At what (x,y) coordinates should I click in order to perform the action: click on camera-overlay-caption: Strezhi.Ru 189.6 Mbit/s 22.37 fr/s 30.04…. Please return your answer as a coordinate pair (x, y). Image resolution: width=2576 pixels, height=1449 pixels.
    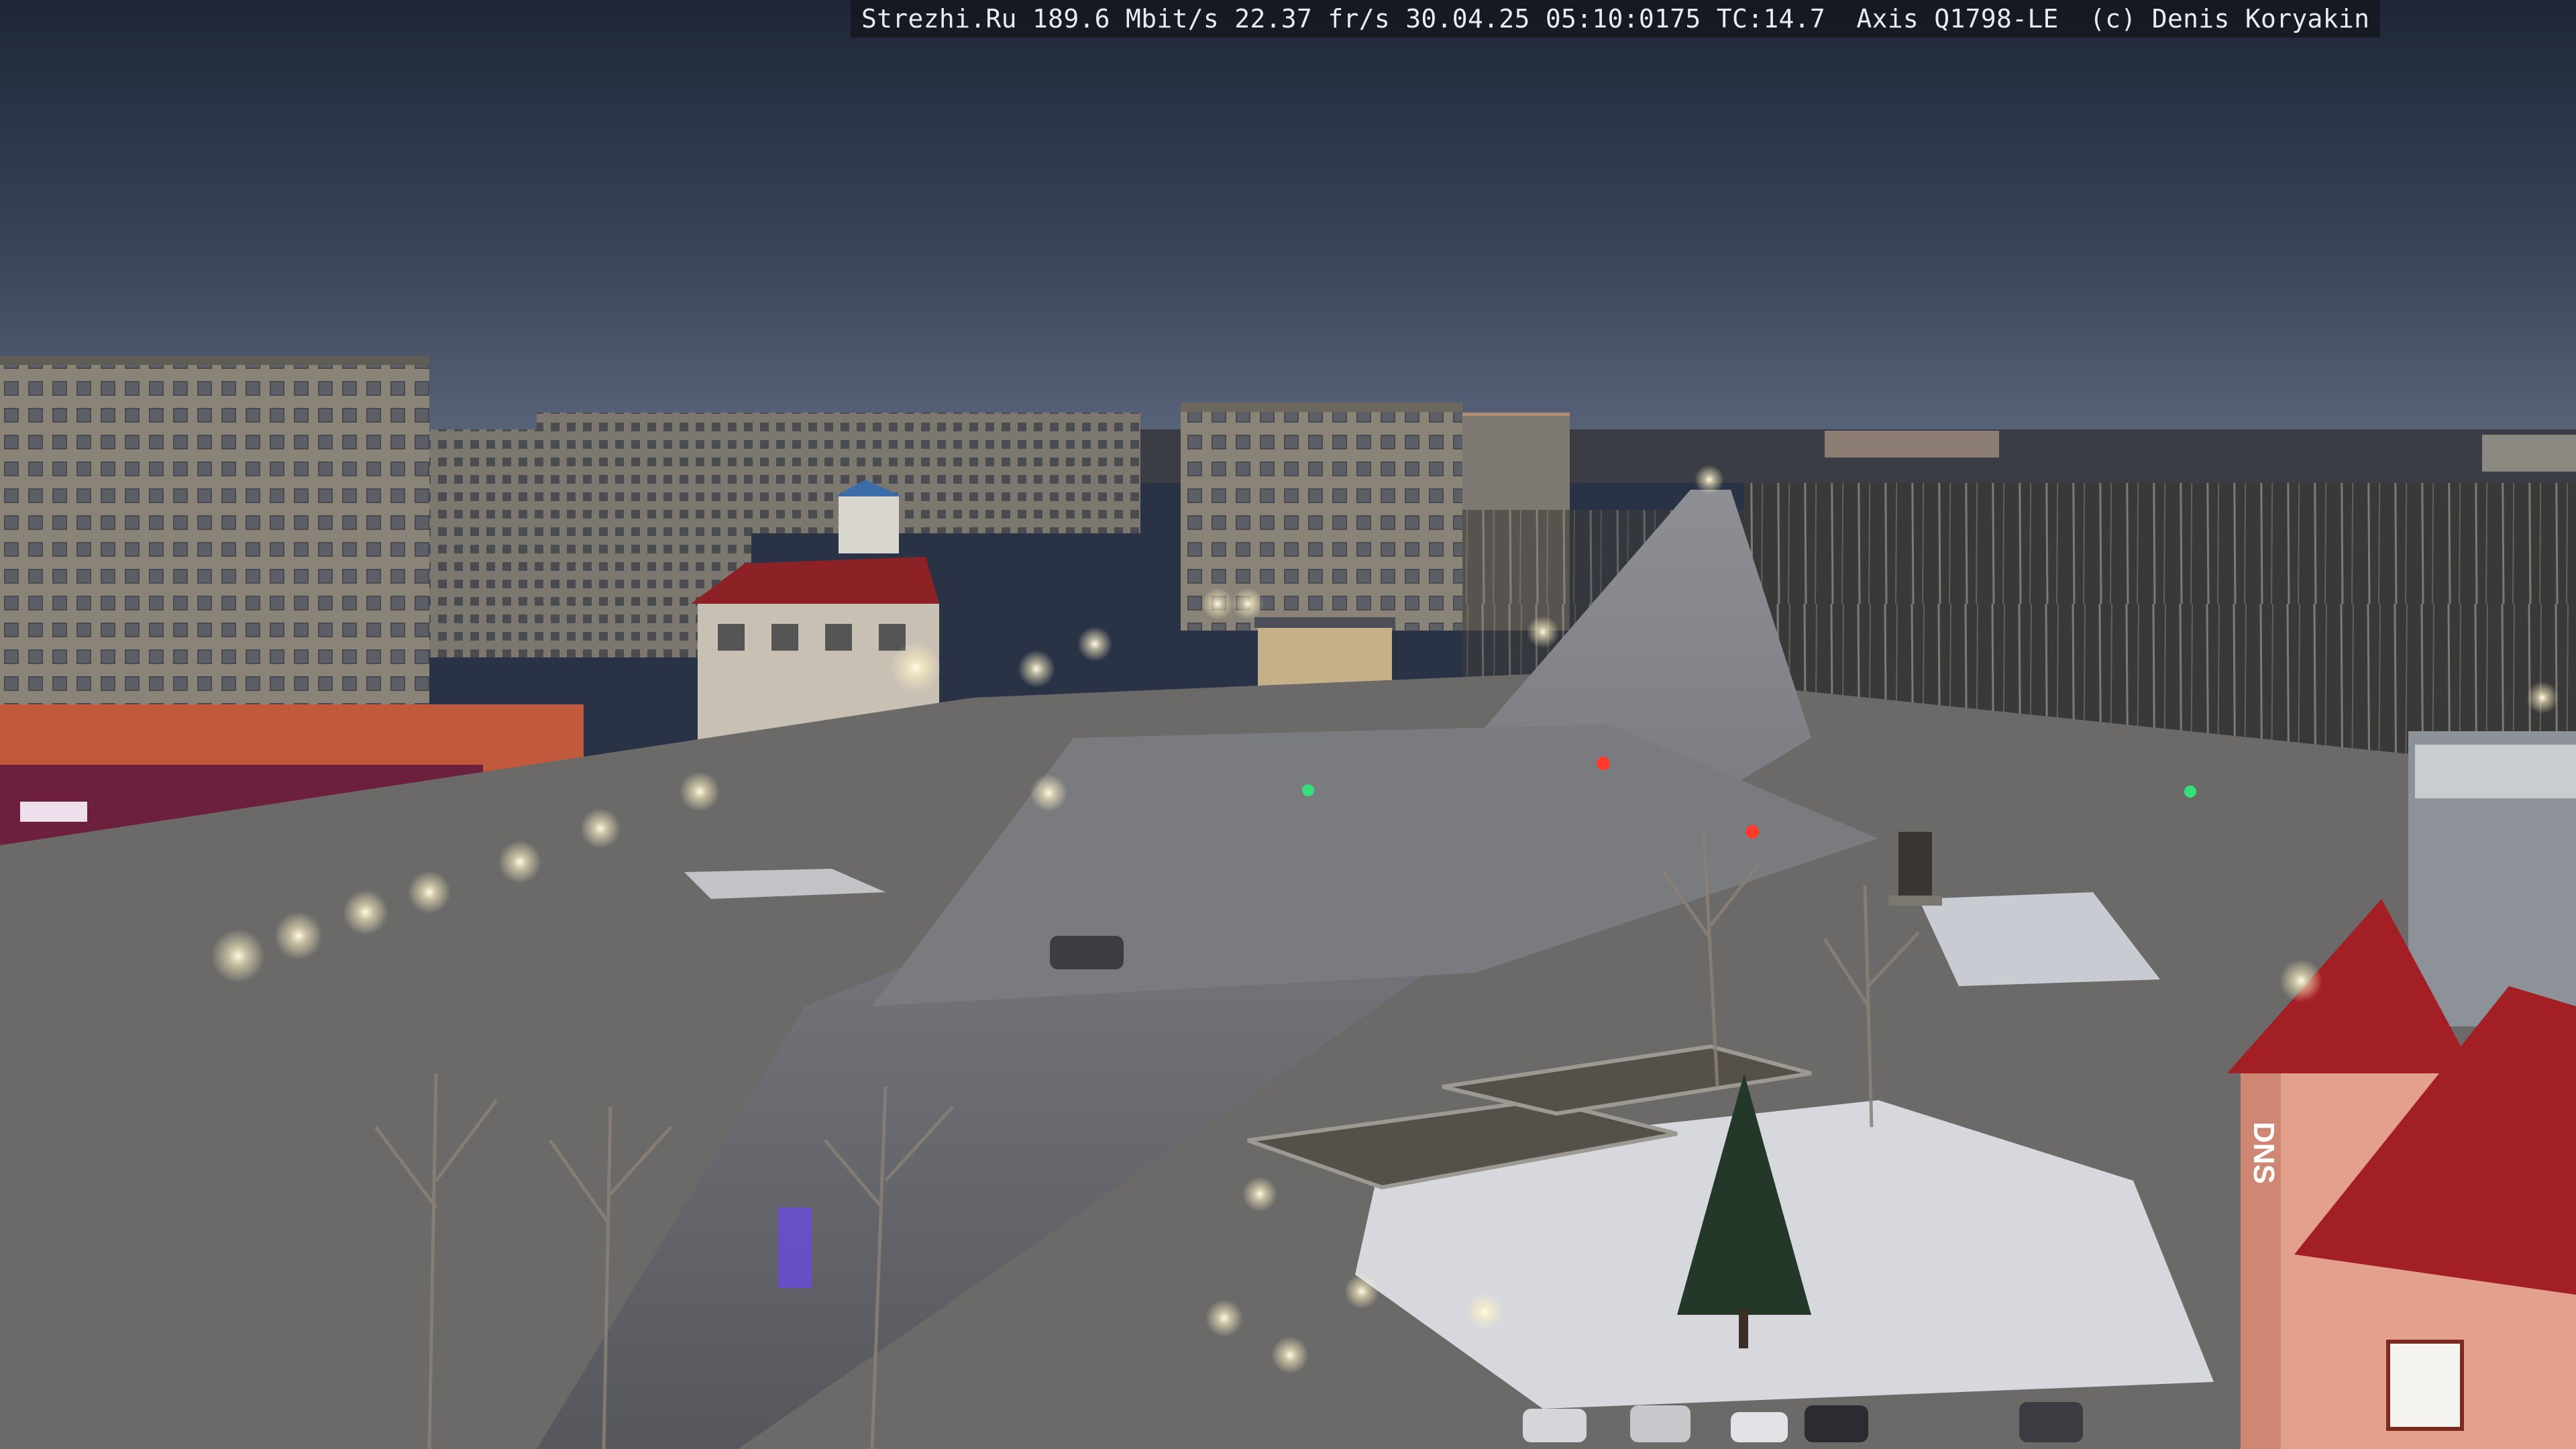
    Looking at the image, I should click on (1616, 19).